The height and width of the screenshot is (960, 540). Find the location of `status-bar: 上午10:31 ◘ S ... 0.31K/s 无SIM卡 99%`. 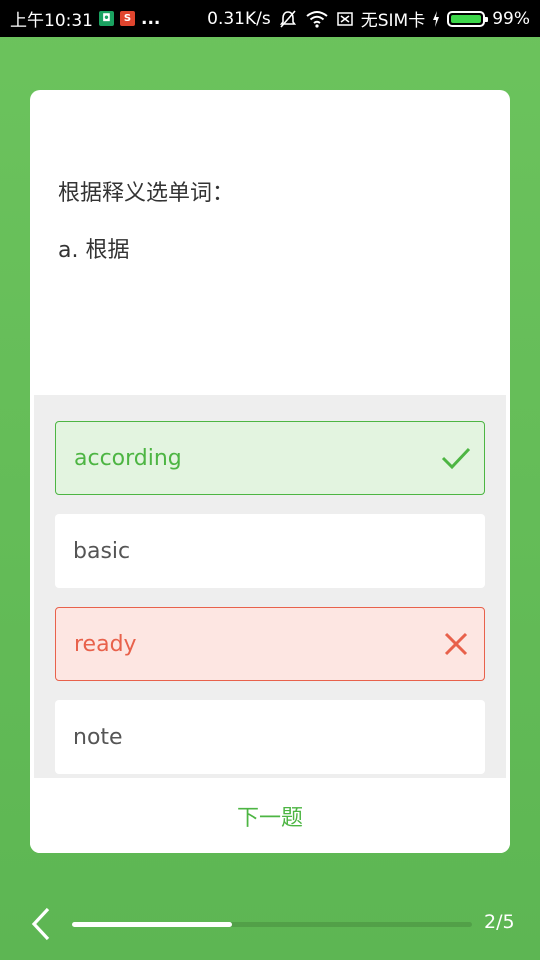

status-bar: 上午10:31 ◘ S ... 0.31K/s 无SIM卡 99% is located at coordinates (270, 18).